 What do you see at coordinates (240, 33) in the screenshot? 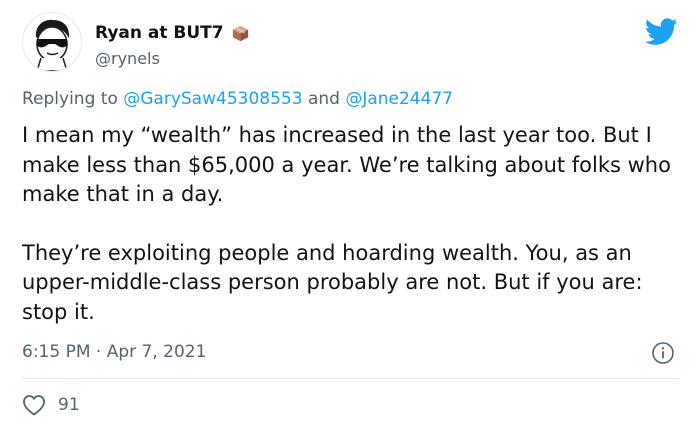
I see `box-emoji-icon` at bounding box center [240, 33].